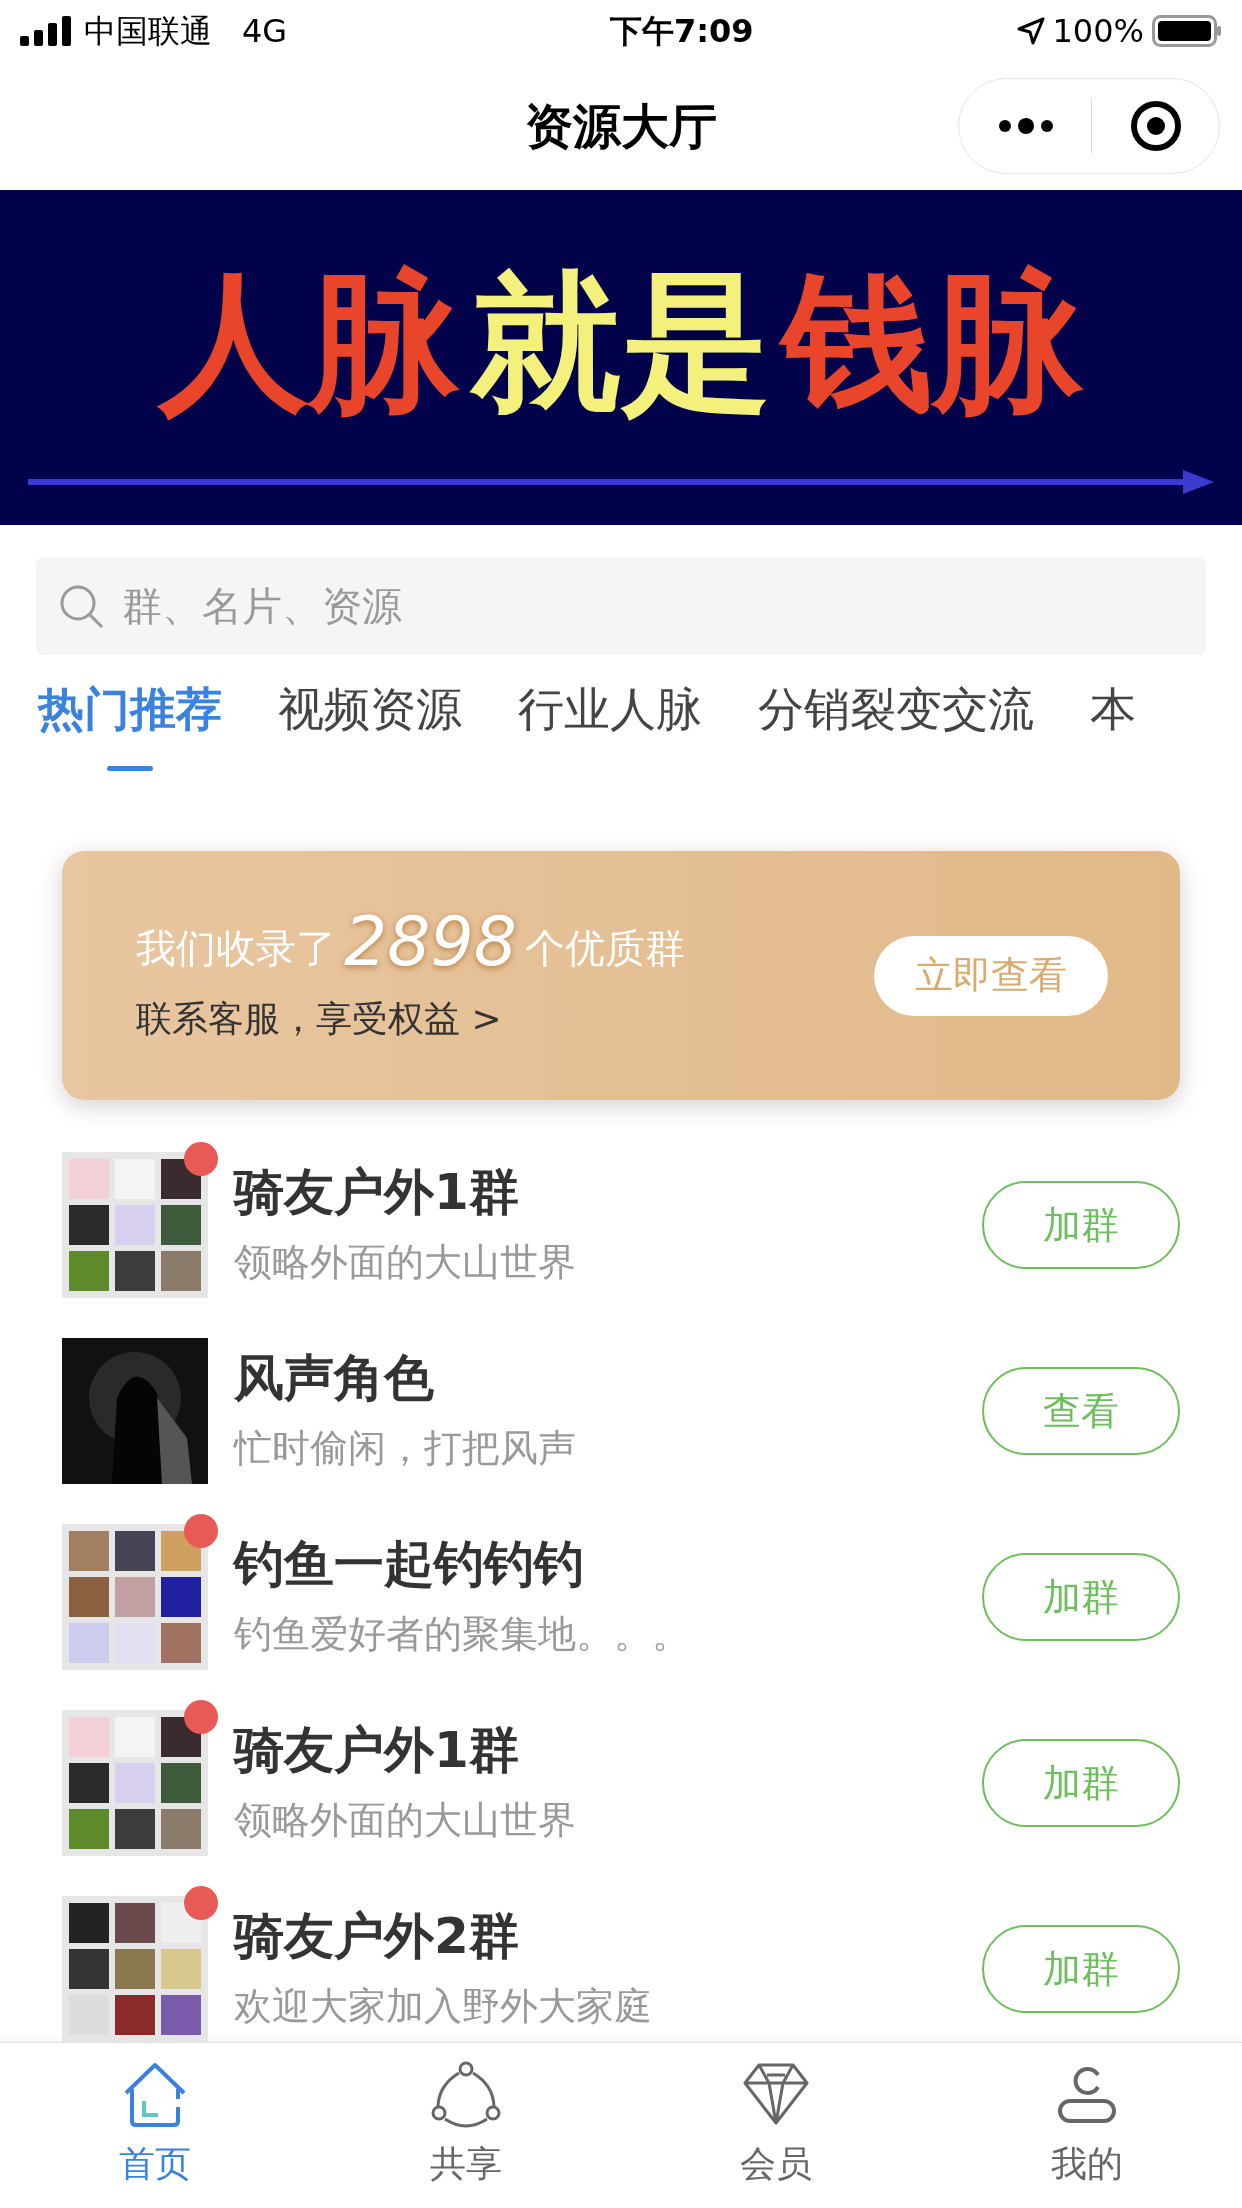 This screenshot has width=1242, height=2208. Describe the element at coordinates (431, 941) in the screenshot. I see `group-count: 2898` at that location.